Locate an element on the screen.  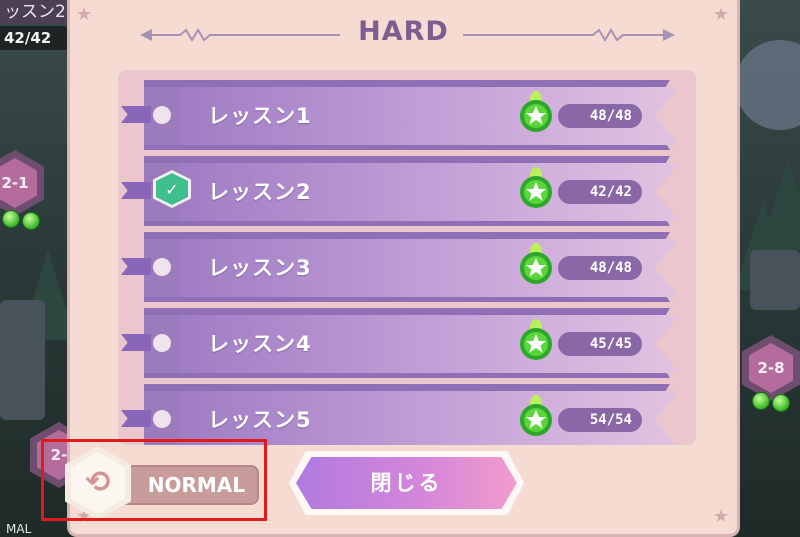
lesson-name: レッスン5 is located at coordinates (260, 420).